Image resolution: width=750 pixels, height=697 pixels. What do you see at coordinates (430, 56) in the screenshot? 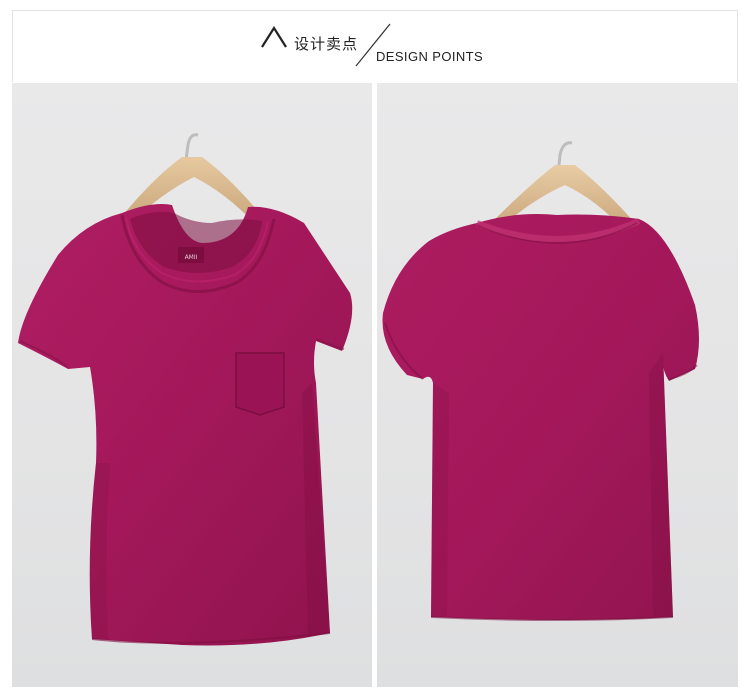
I see `section-title-en: DESIGN POINTS` at bounding box center [430, 56].